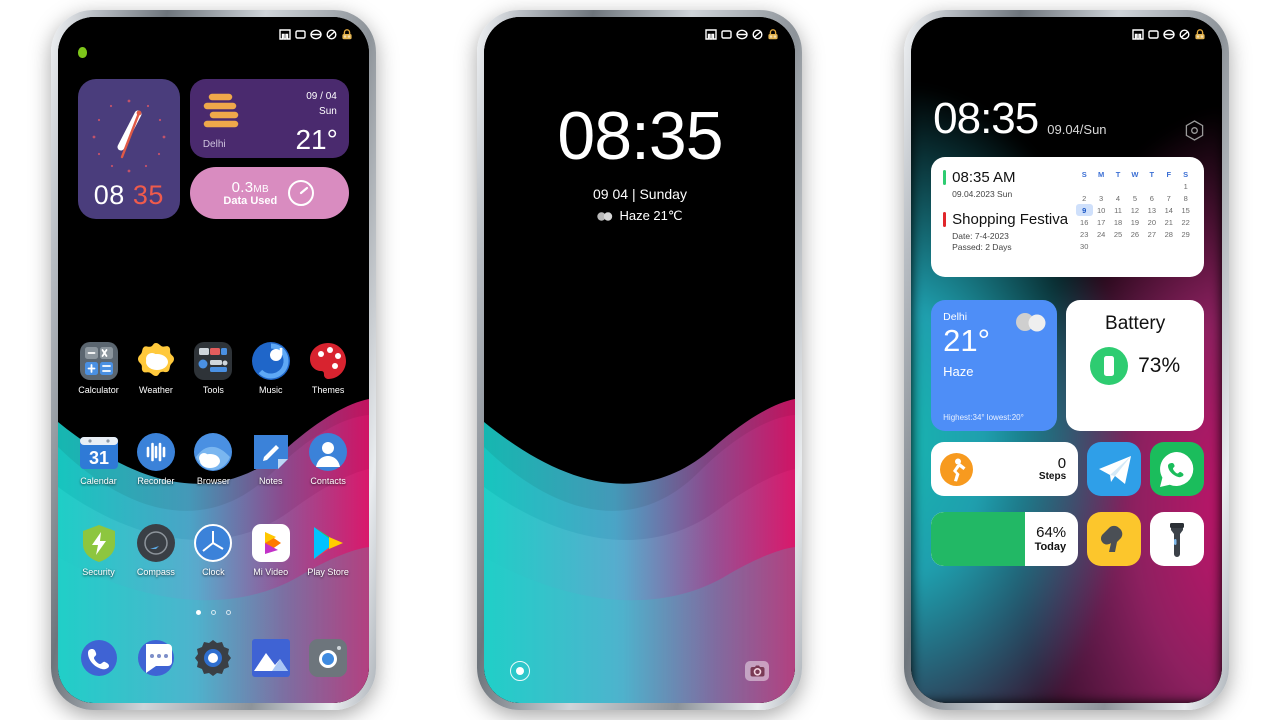 Image resolution: width=1280 pixels, height=720 pixels. Describe the element at coordinates (1084, 210) in the screenshot. I see `calendar-day: 9` at that location.